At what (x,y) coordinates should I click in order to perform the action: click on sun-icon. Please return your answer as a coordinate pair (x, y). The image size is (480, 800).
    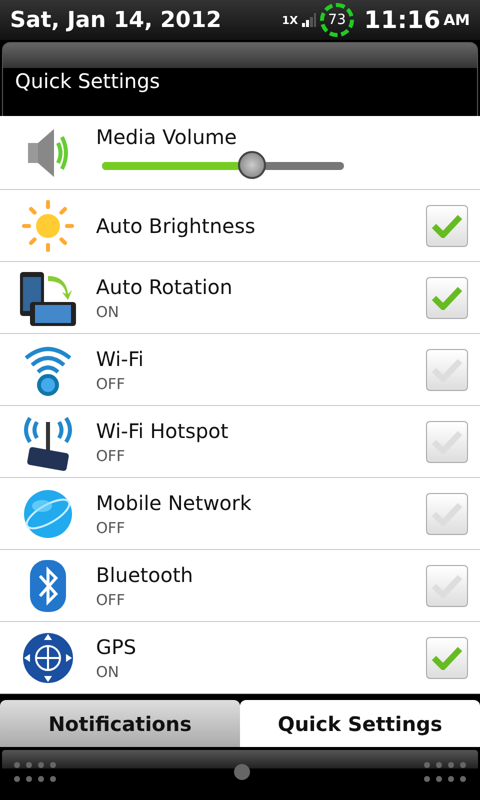
    Looking at the image, I should click on (48, 226).